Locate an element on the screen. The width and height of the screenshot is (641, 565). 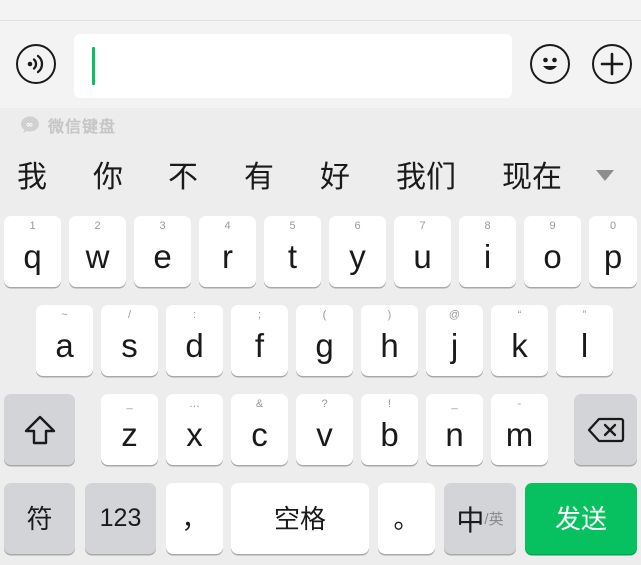
key-k: “k is located at coordinates (519, 340).